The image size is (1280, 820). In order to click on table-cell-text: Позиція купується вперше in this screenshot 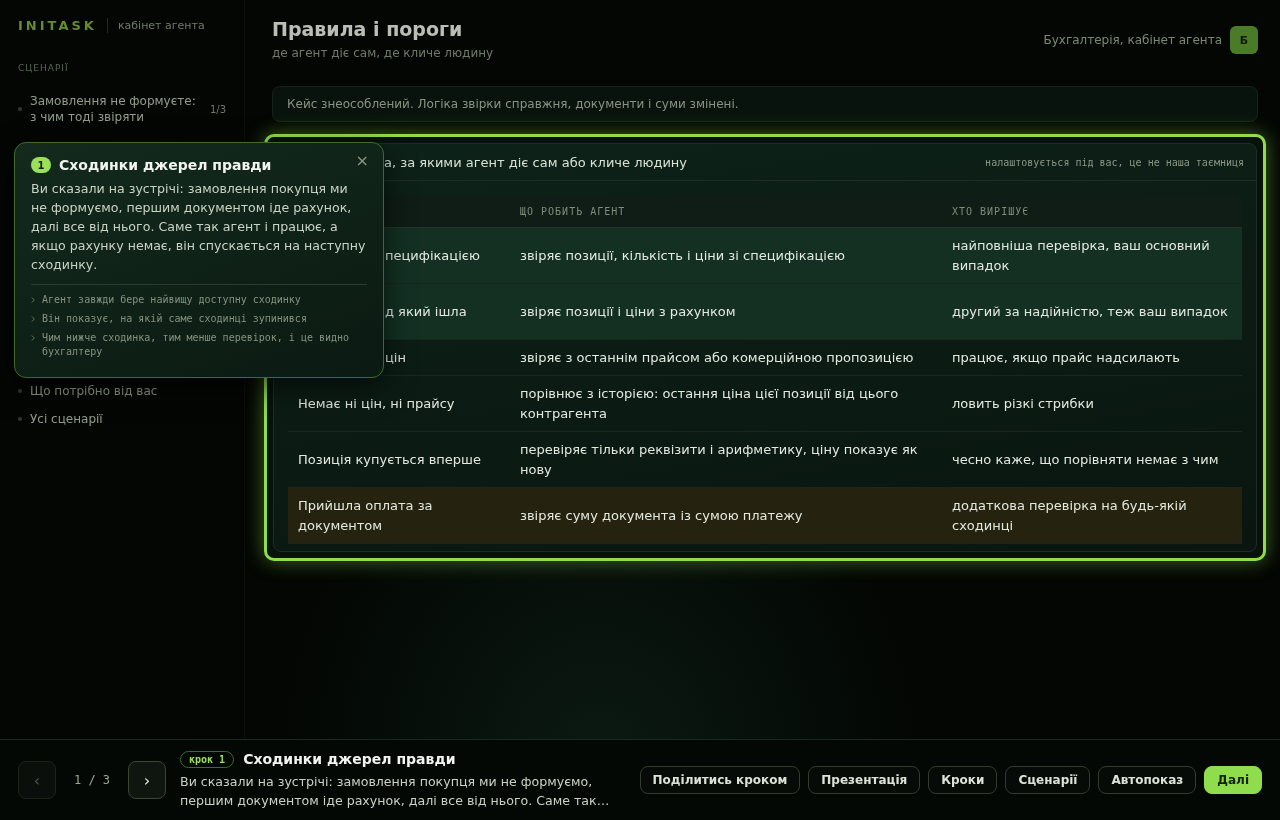, I will do `click(389, 459)`.